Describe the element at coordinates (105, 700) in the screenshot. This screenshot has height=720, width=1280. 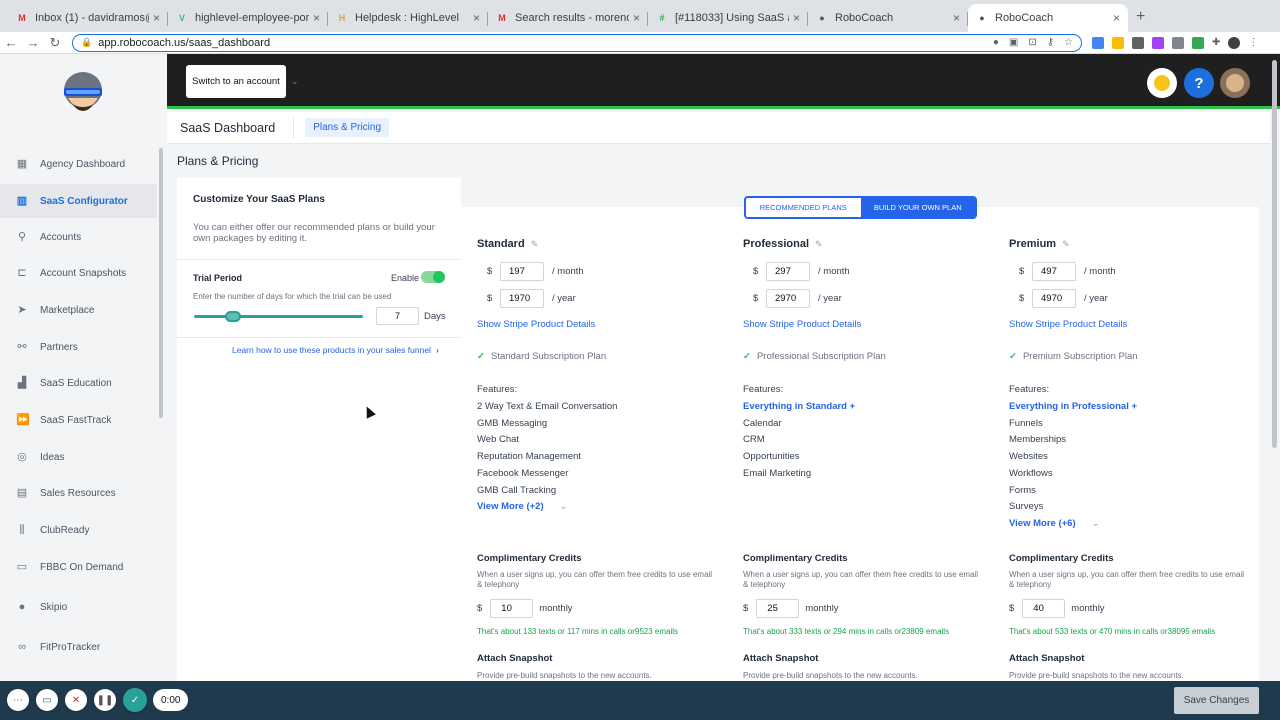
I see `pause-icon: ❚❚` at that location.